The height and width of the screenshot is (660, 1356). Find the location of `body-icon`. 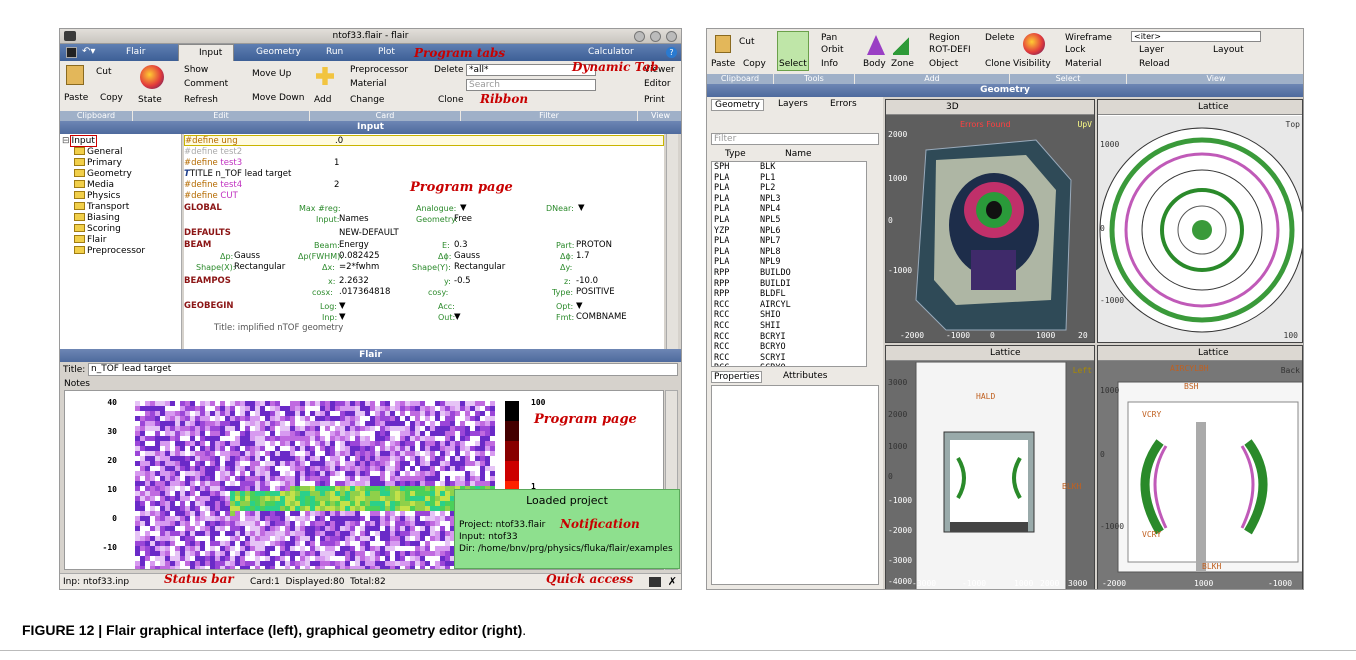

body-icon is located at coordinates (876, 45).